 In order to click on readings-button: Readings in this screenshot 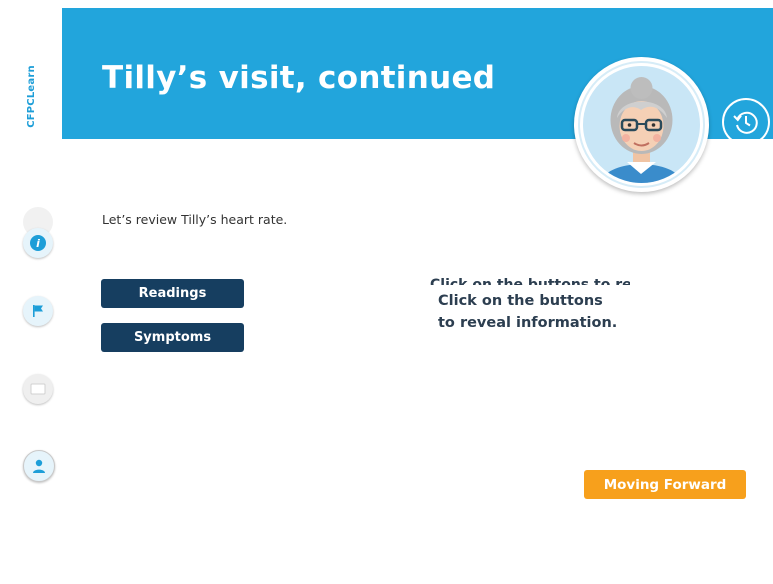, I will do `click(172, 293)`.